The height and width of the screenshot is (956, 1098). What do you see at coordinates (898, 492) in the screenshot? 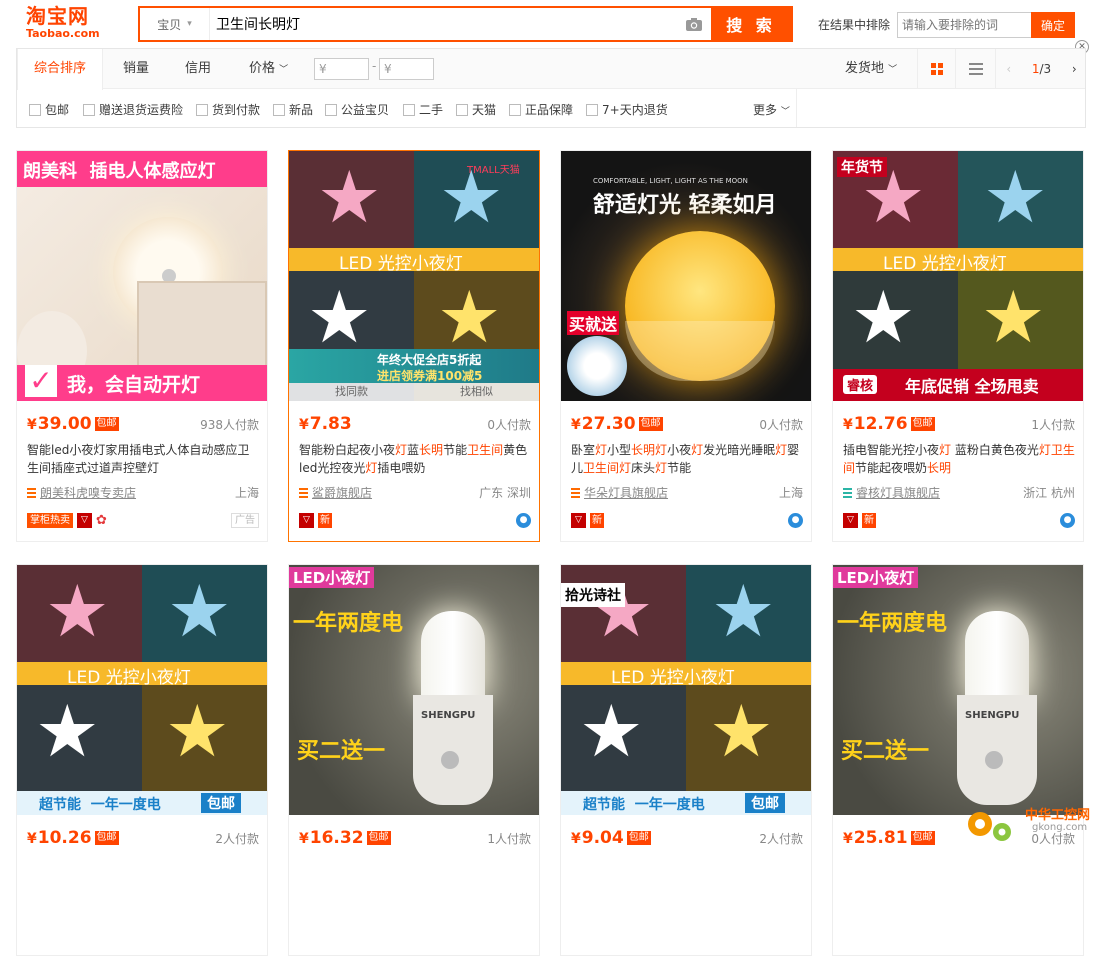
I see `shop-name: 睿核灯具旗舰店` at bounding box center [898, 492].